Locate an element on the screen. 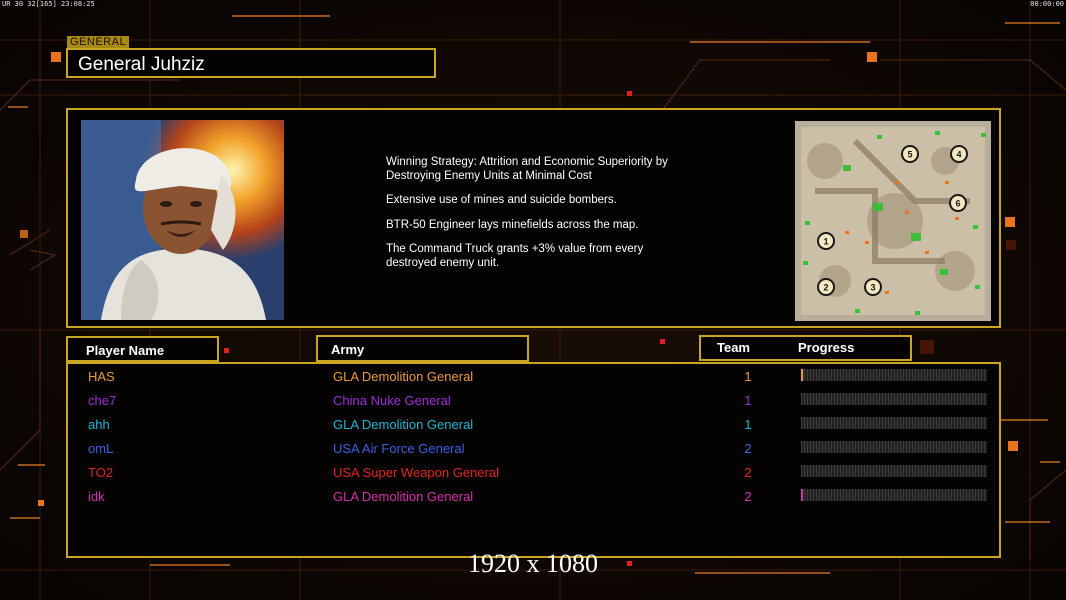  start-position-5: 5 is located at coordinates (910, 154).